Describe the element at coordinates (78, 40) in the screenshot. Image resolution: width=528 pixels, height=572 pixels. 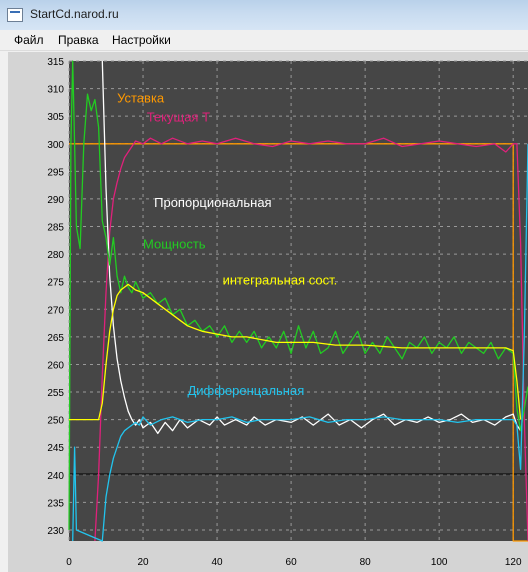
I see `menu-edit: Правка` at that location.